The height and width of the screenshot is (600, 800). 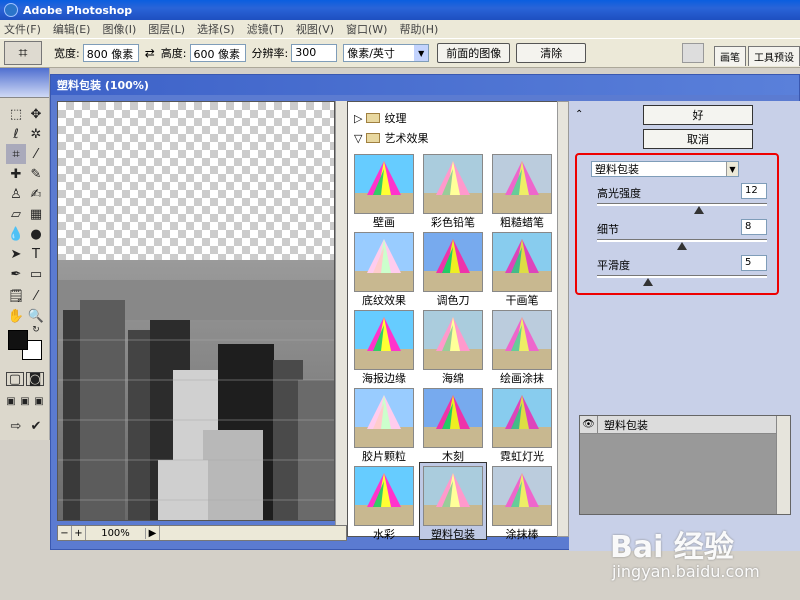 What do you see at coordinates (72, 29) in the screenshot?
I see `menu-edit: 编辑(E)` at bounding box center [72, 29].